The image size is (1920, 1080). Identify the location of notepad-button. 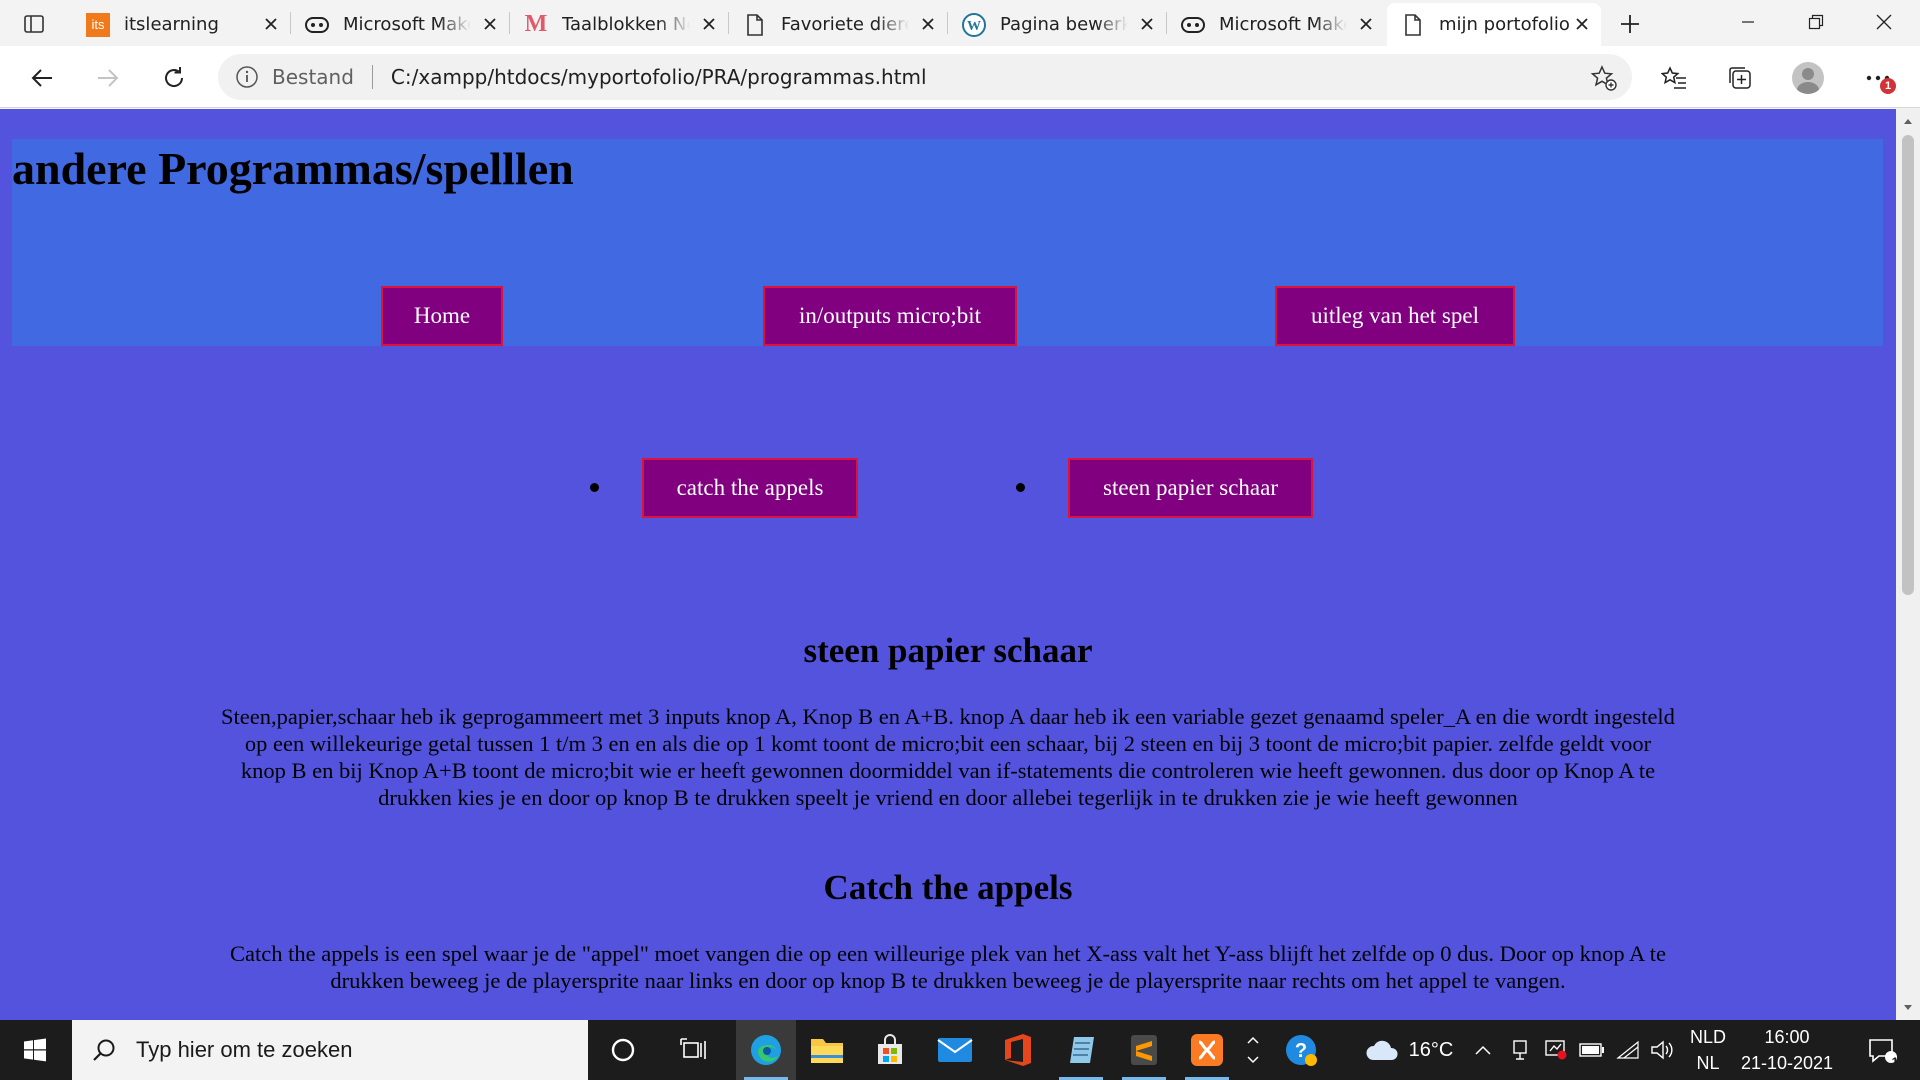
(1081, 1050).